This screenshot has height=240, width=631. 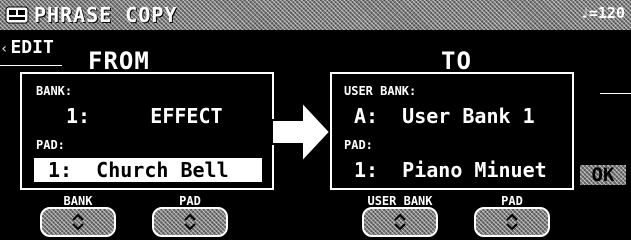 I want to click on user-bank-knob, so click(x=400, y=222).